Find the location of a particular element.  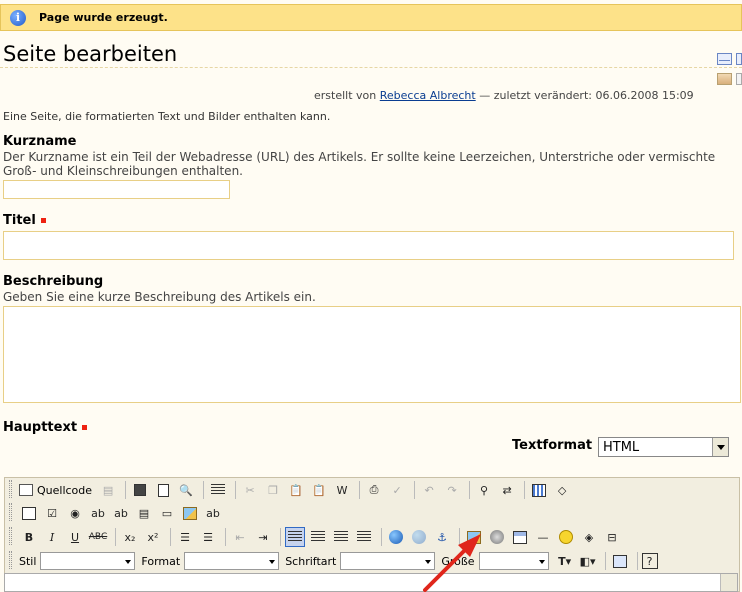

special-char-icon: ◈ is located at coordinates (589, 537).